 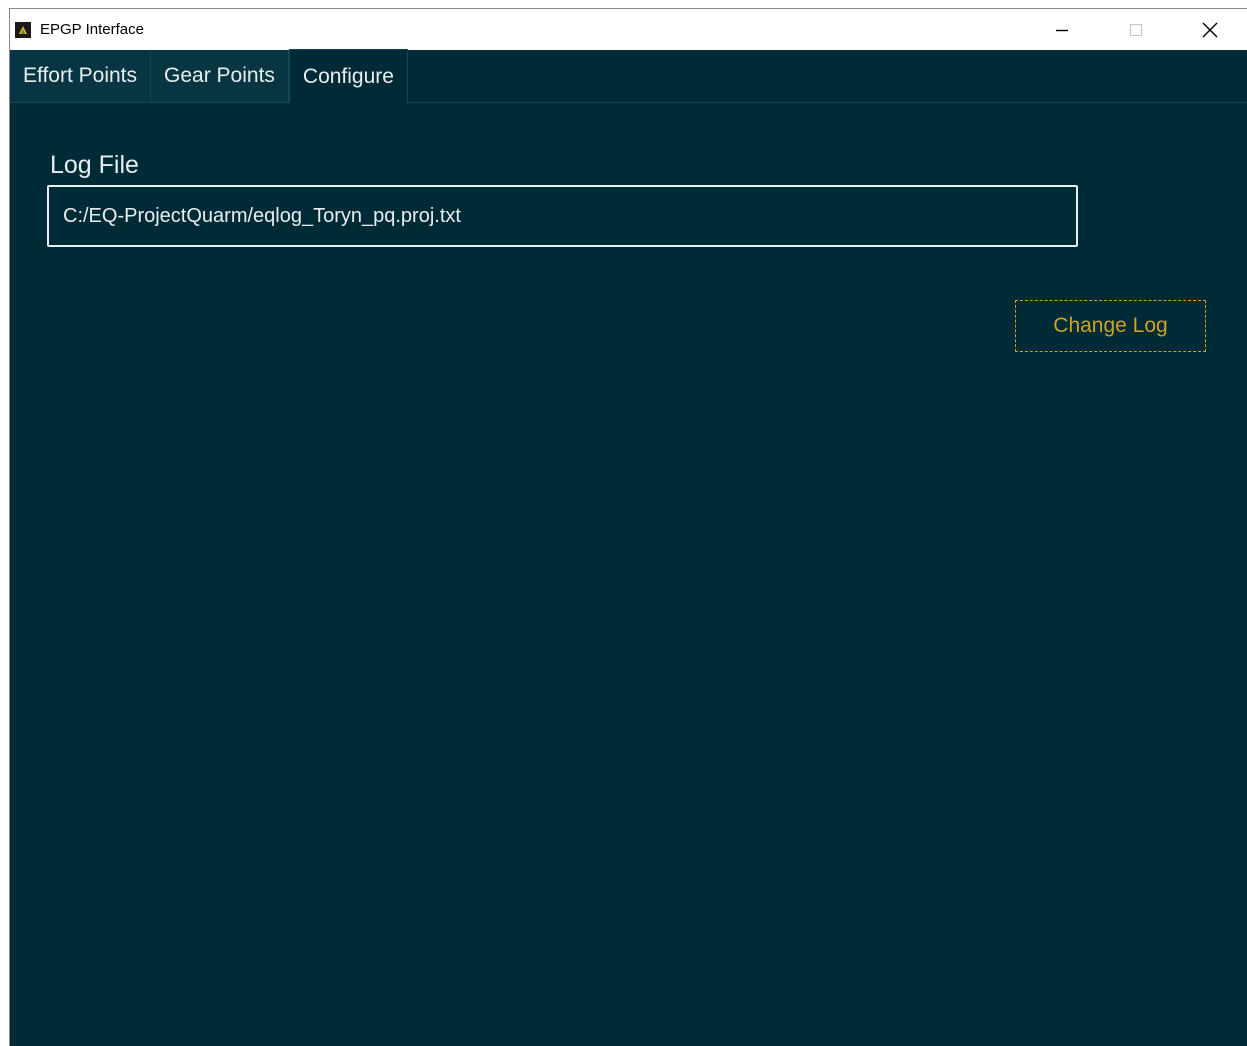 I want to click on window-controls, so click(x=1136, y=29).